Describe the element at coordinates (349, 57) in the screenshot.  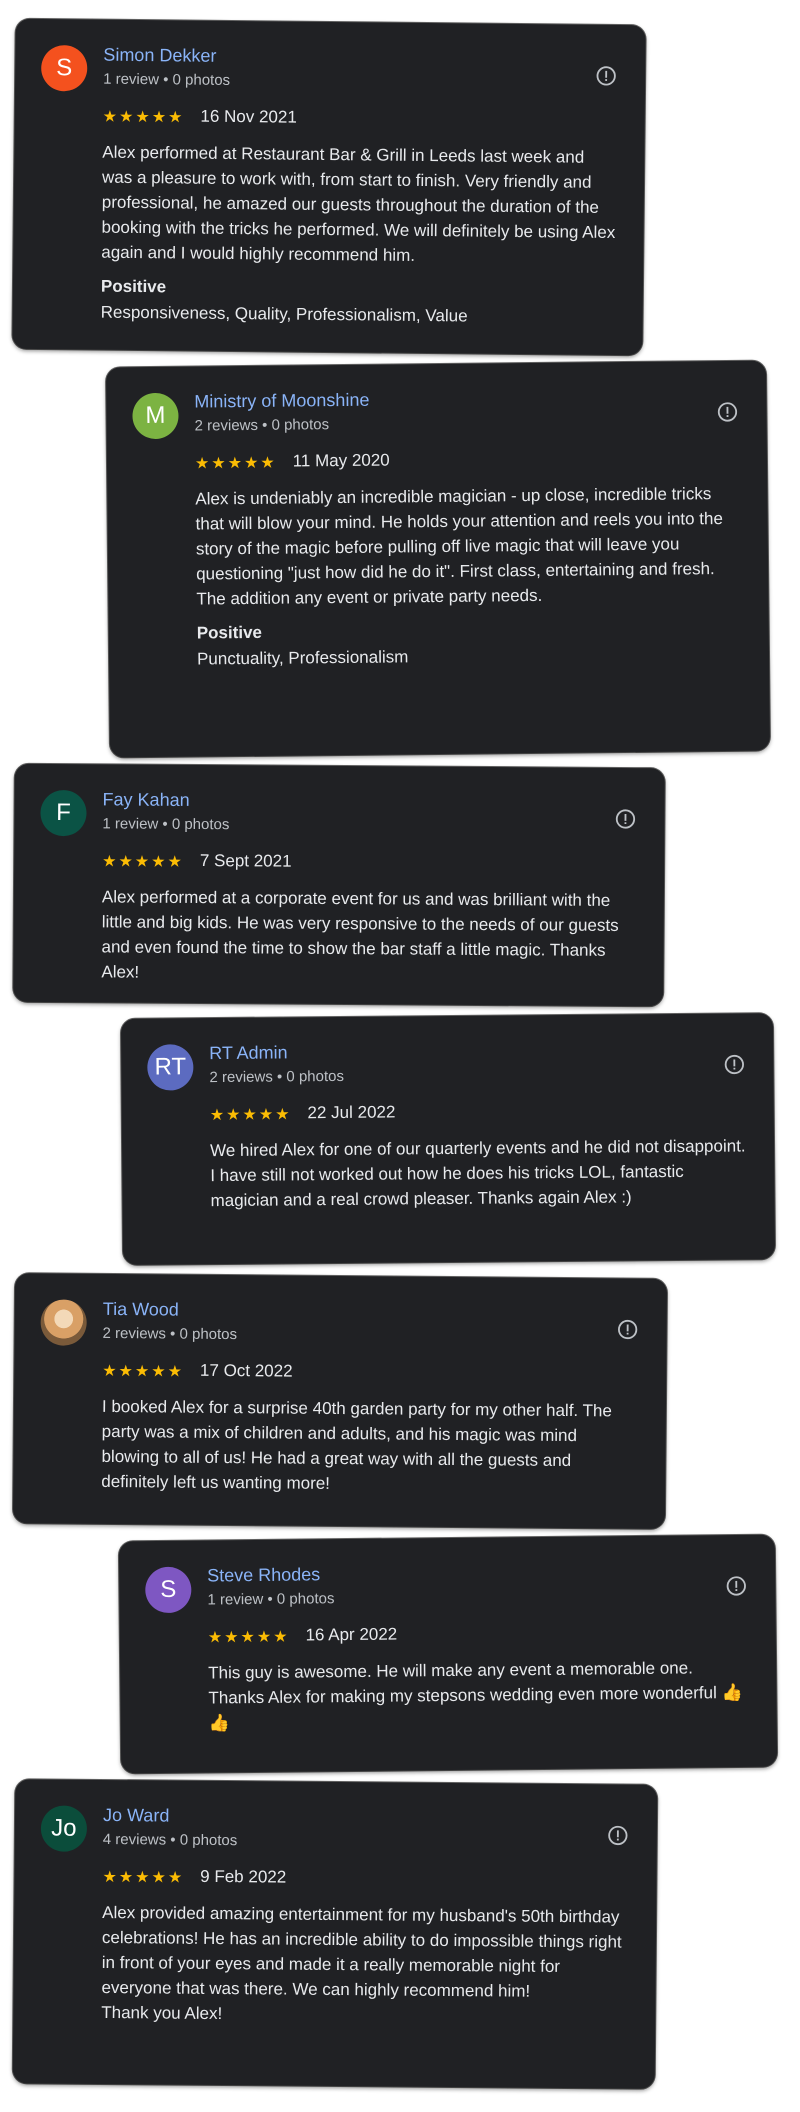
I see `reviewer-name: Simon Dekker` at that location.